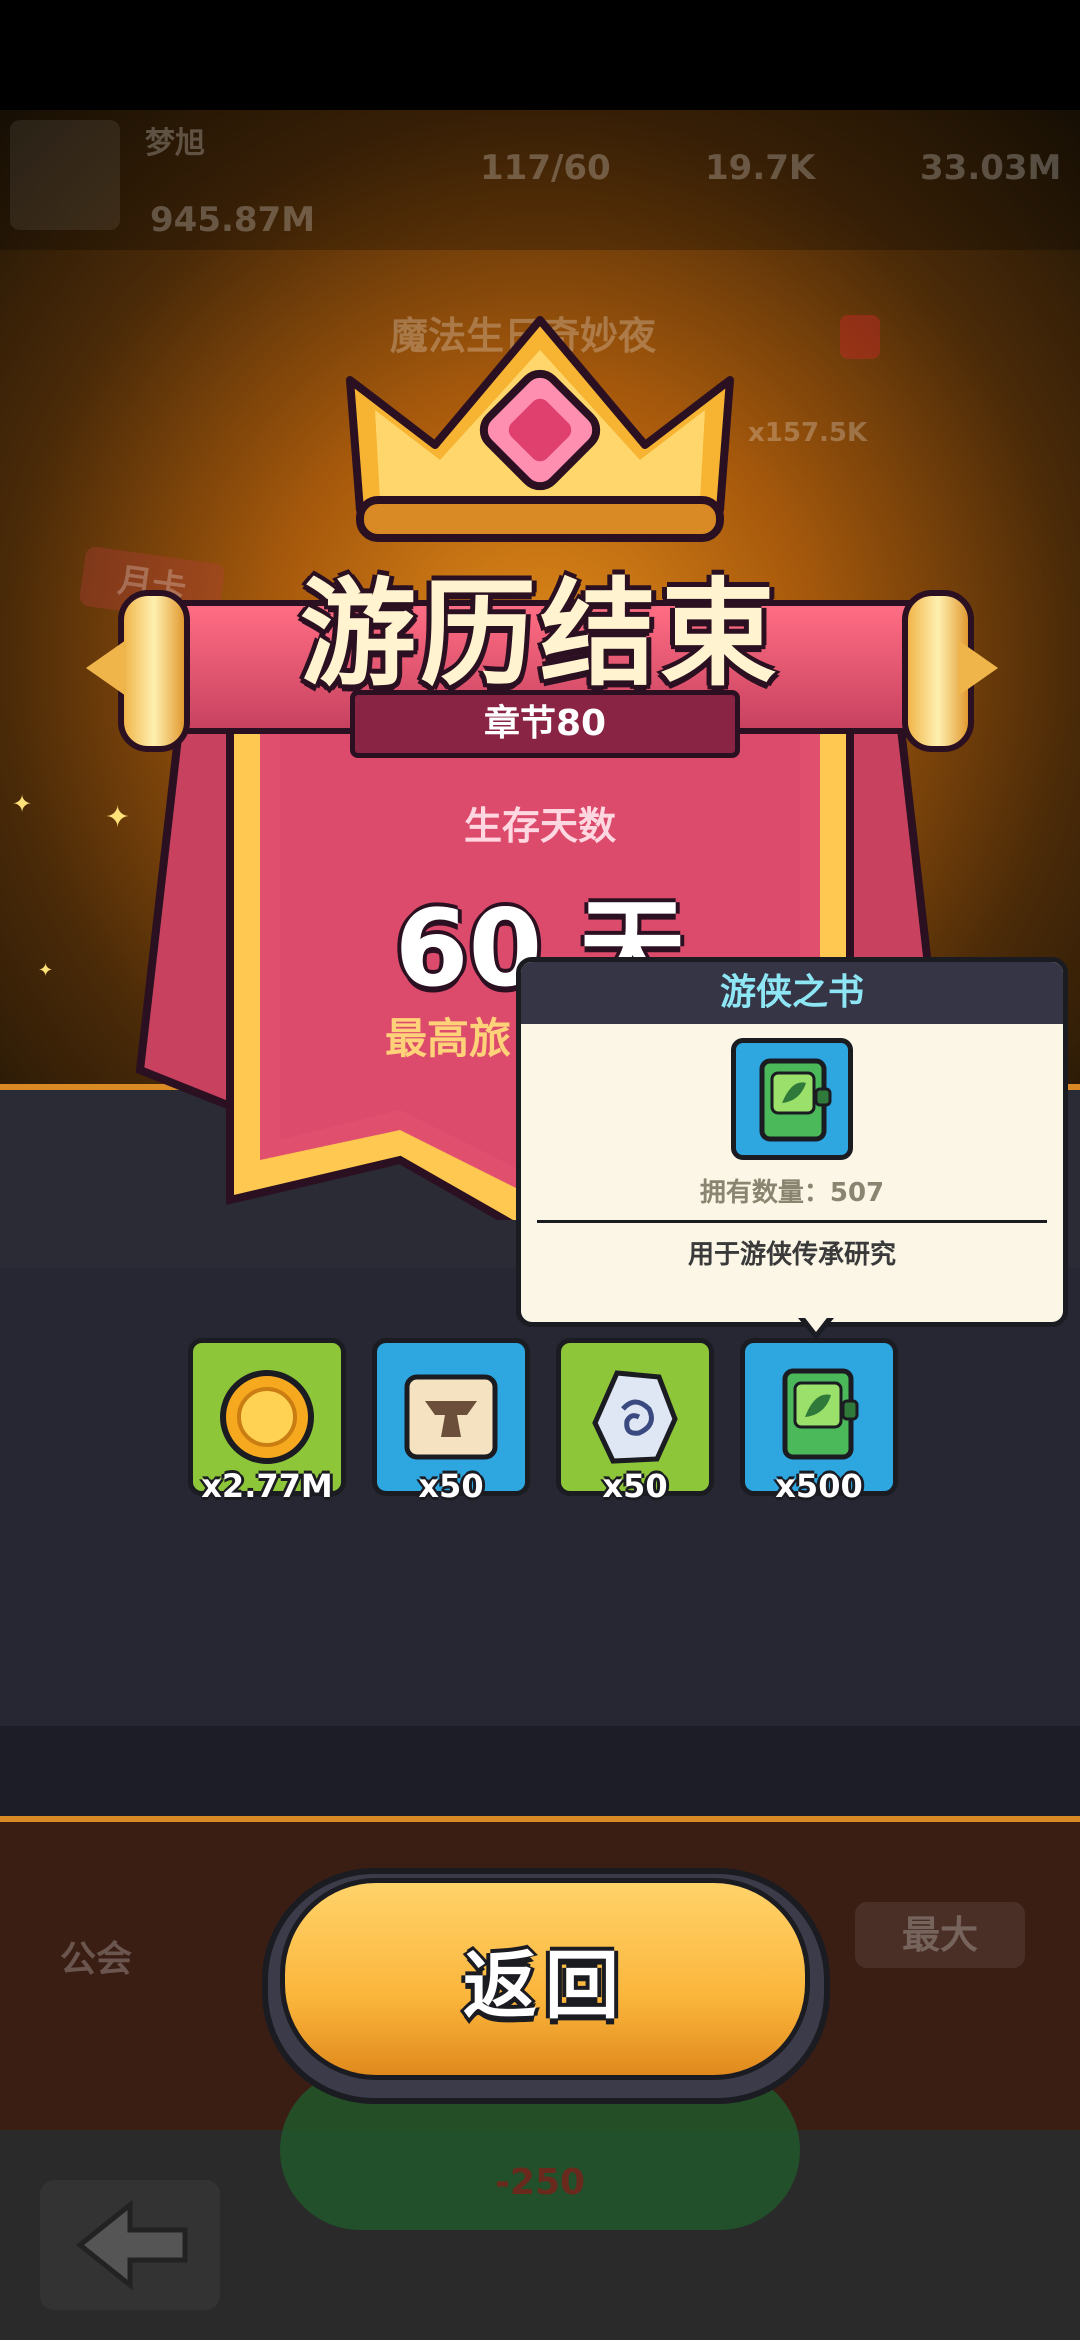 The image size is (1080, 2340). Describe the element at coordinates (819, 1486) in the screenshot. I see `reward-qty: x500` at that location.